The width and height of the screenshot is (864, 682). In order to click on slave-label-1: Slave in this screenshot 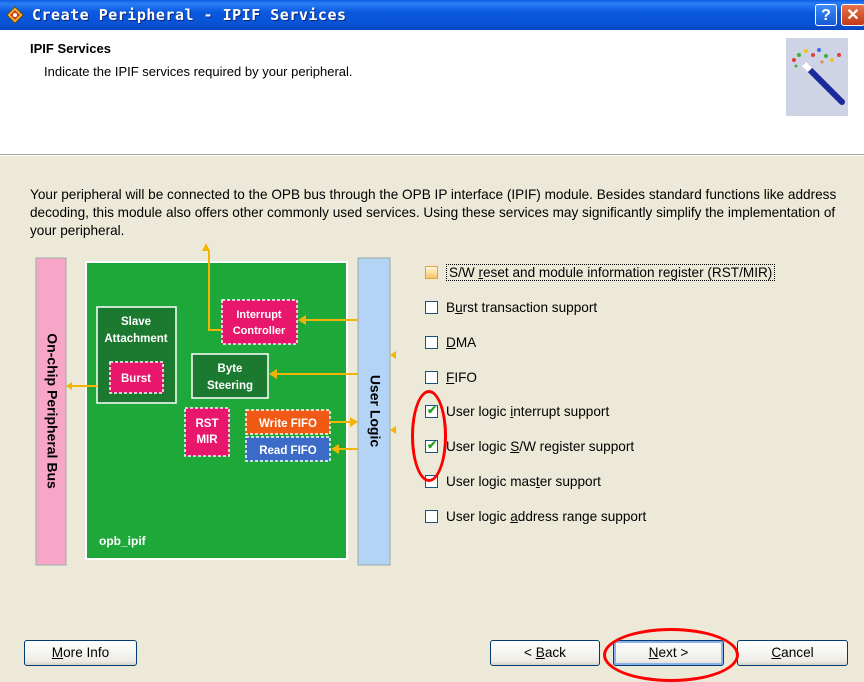, I will do `click(136, 322)`.